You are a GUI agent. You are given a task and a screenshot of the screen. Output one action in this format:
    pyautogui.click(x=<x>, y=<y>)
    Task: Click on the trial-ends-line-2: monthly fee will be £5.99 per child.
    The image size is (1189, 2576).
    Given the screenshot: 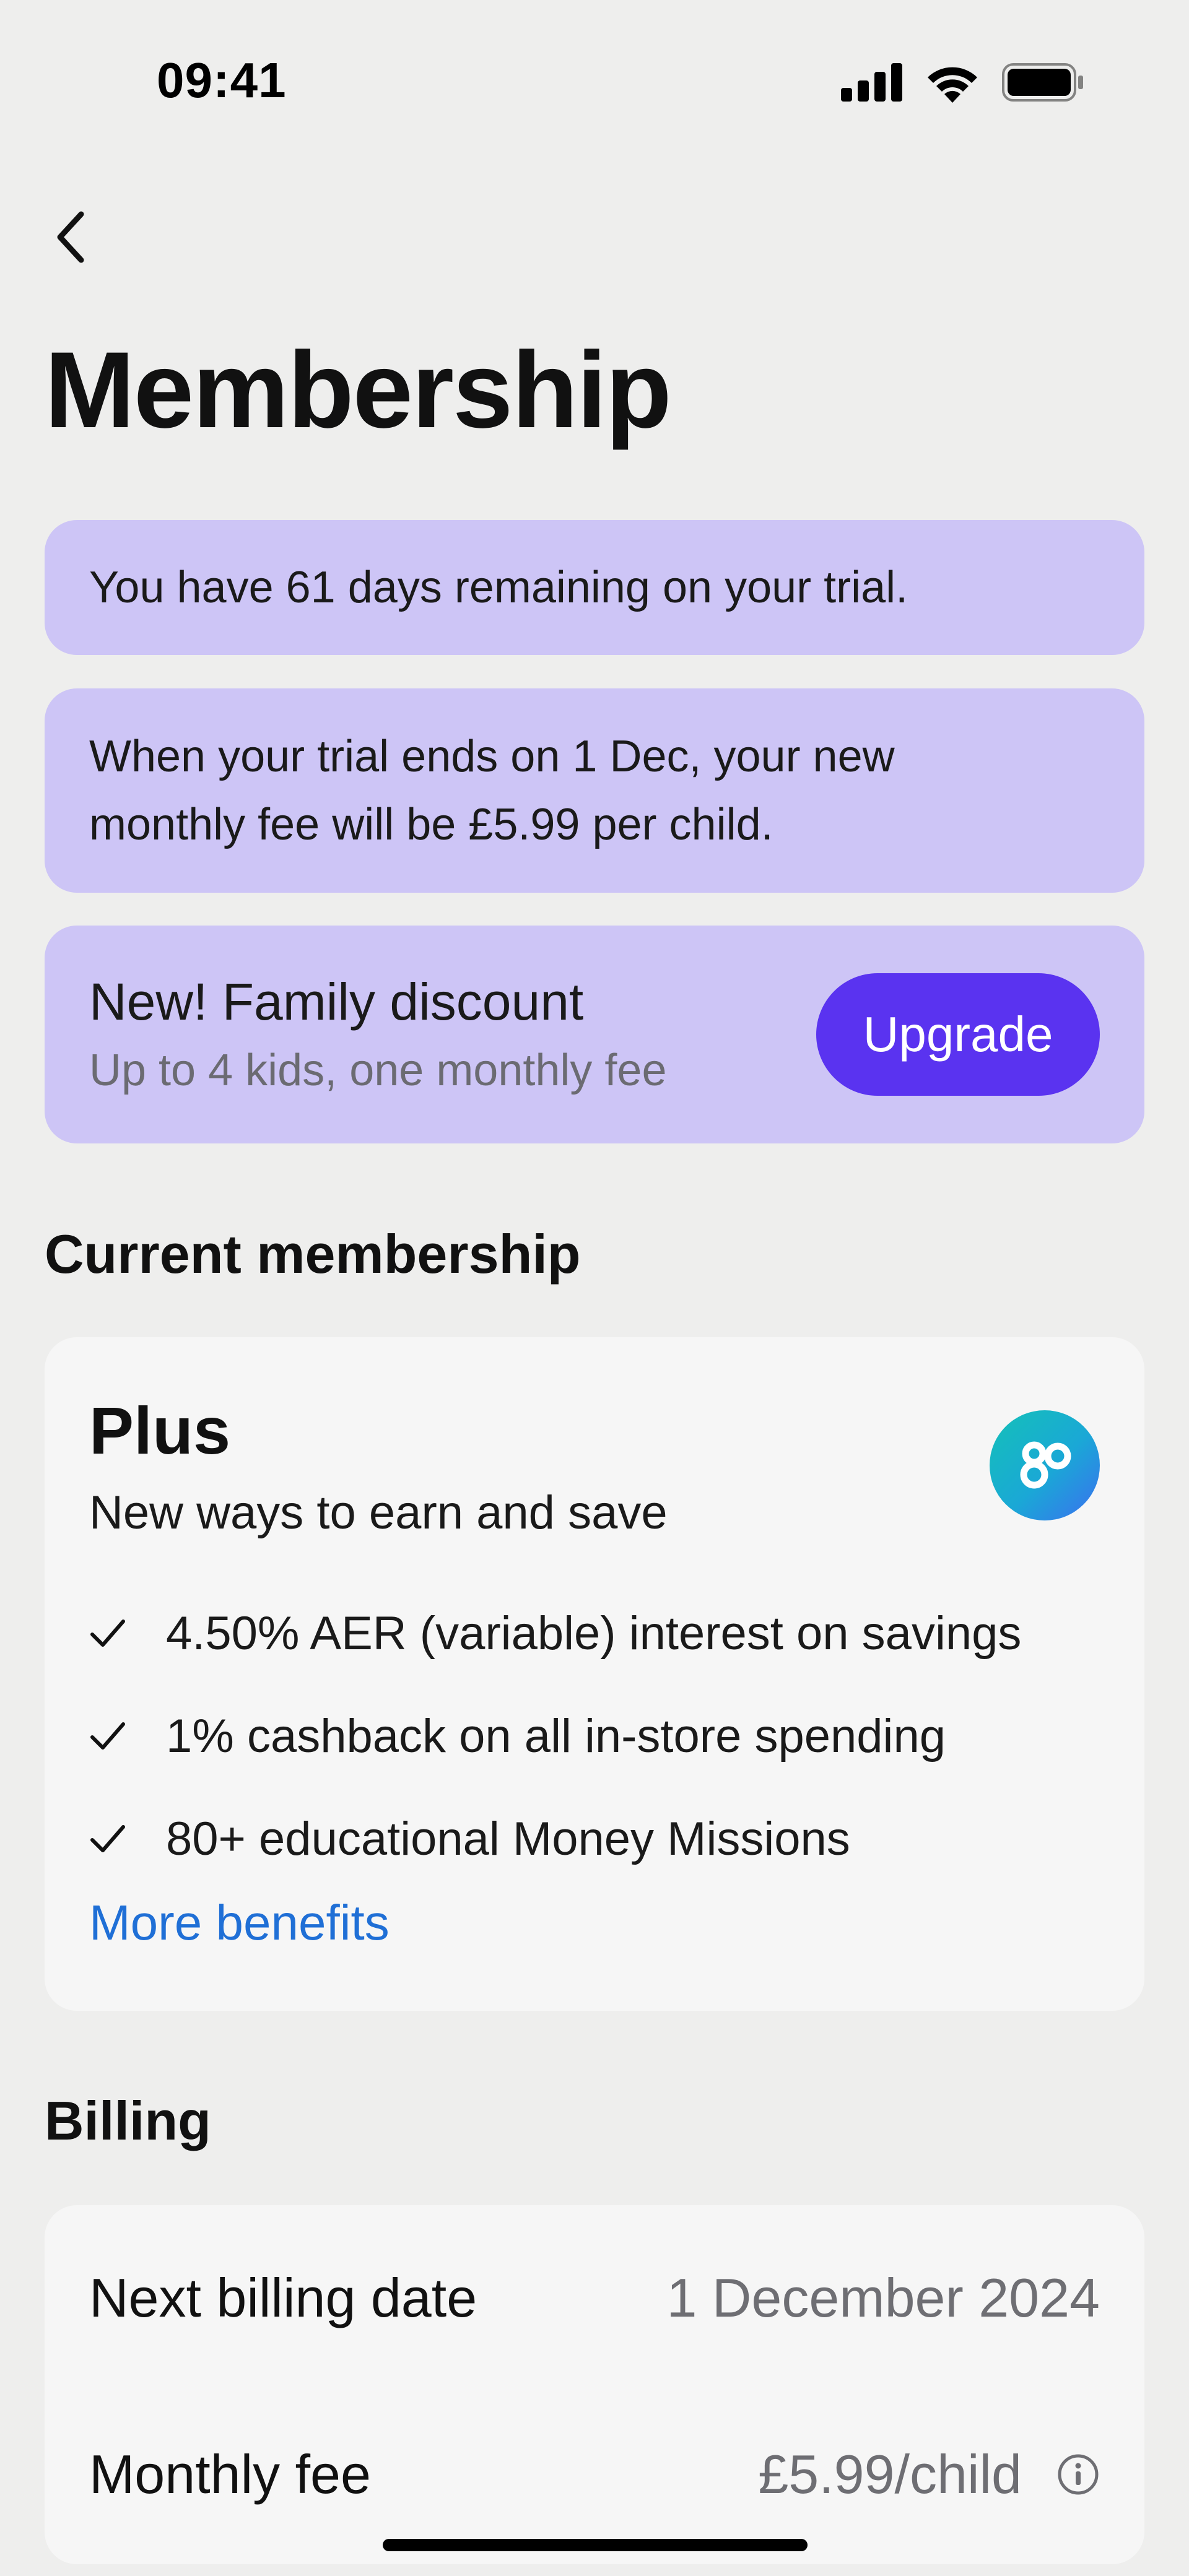 What is the action you would take?
    pyautogui.click(x=431, y=824)
    